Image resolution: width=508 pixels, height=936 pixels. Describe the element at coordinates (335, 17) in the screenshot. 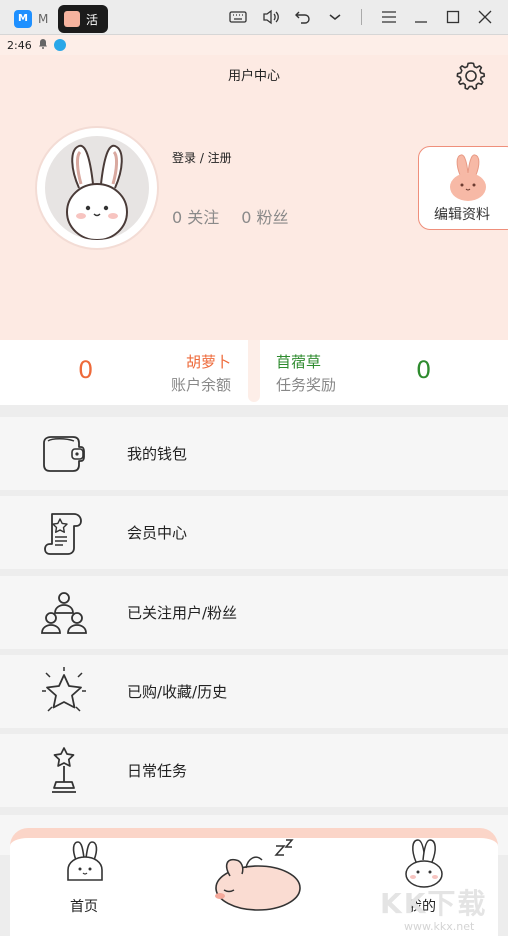

I see `chevron-down-icon` at that location.